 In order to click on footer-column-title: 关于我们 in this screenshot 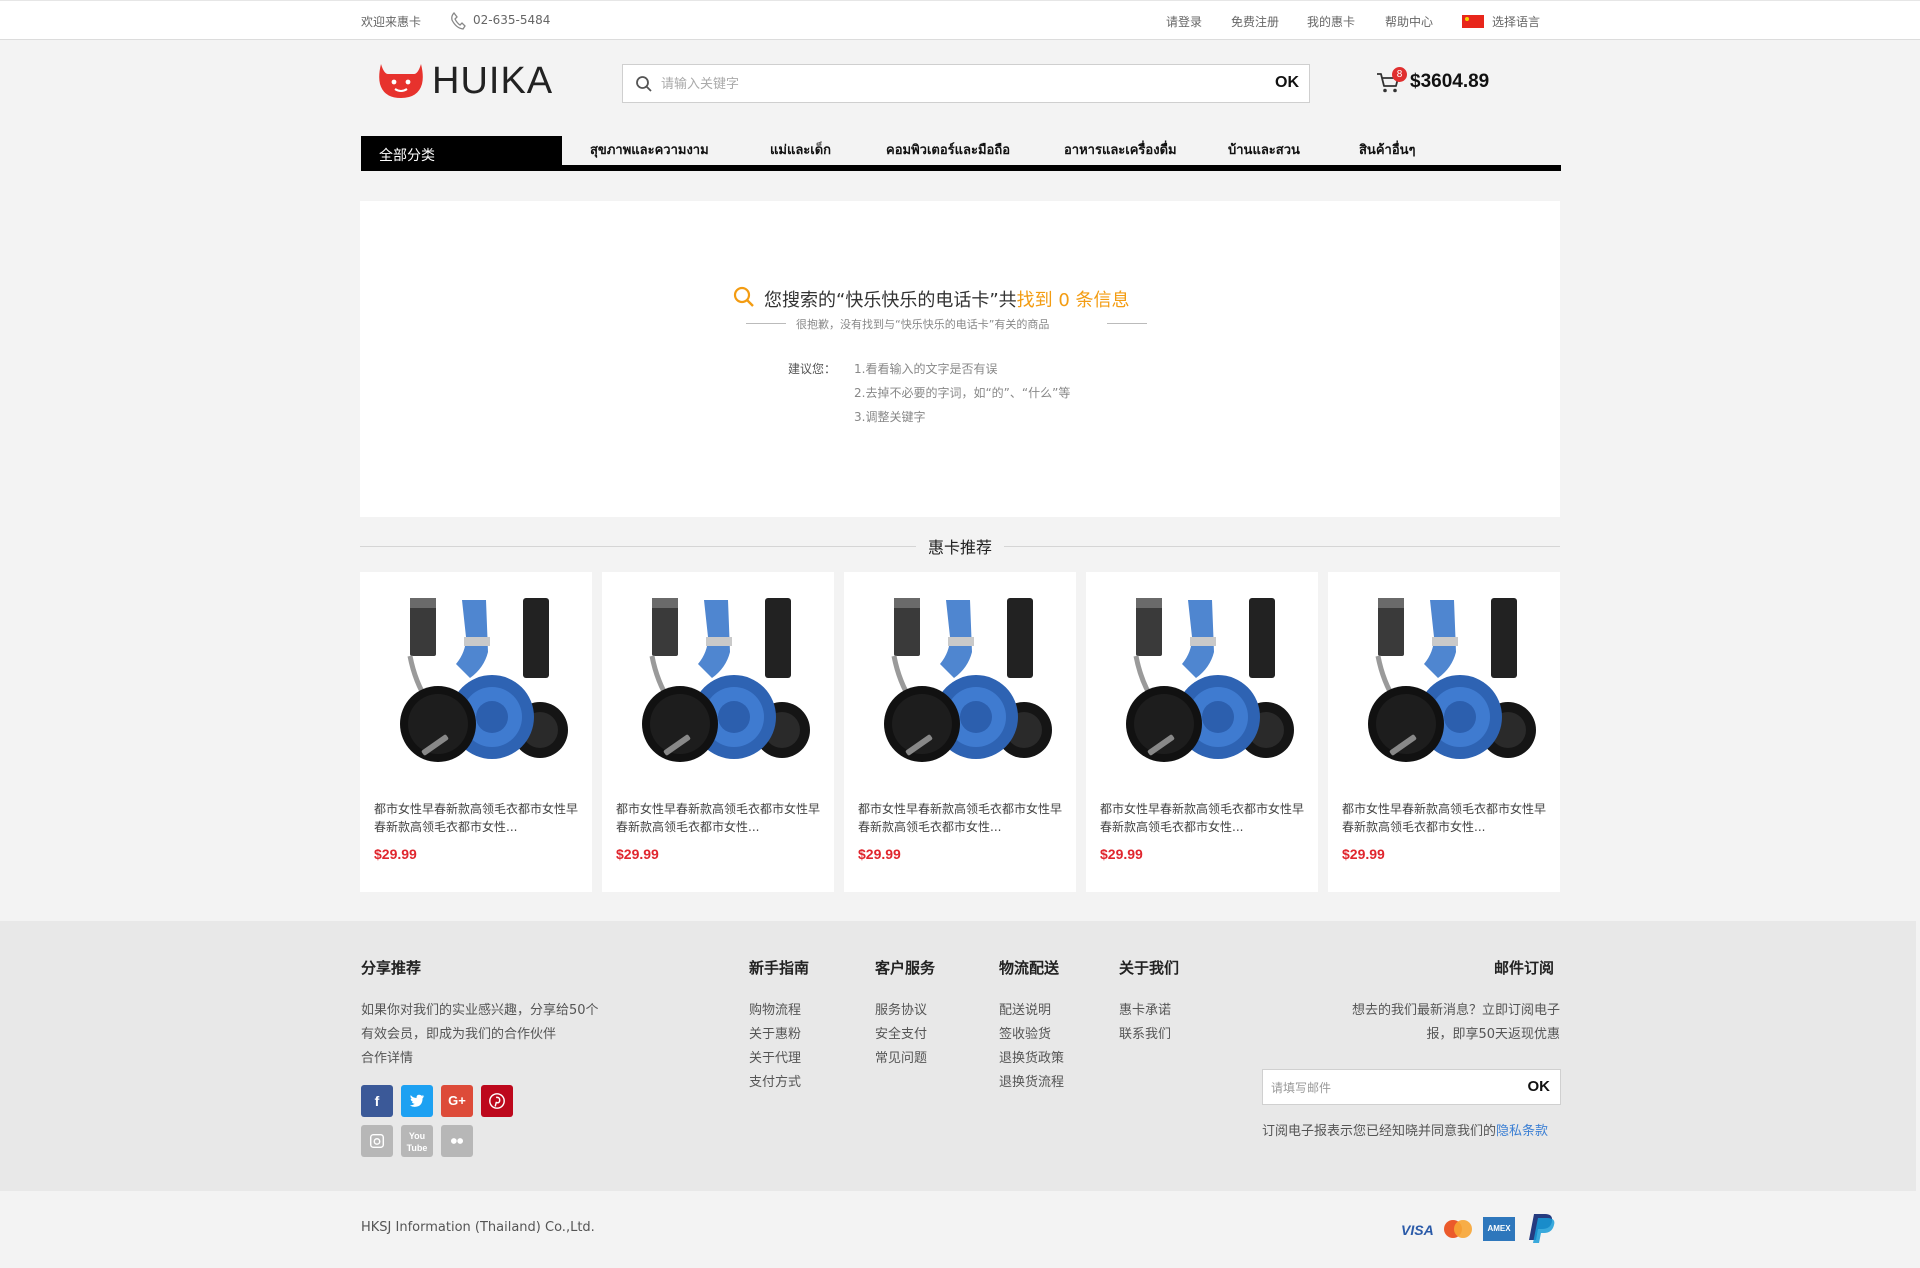, I will do `click(1149, 968)`.